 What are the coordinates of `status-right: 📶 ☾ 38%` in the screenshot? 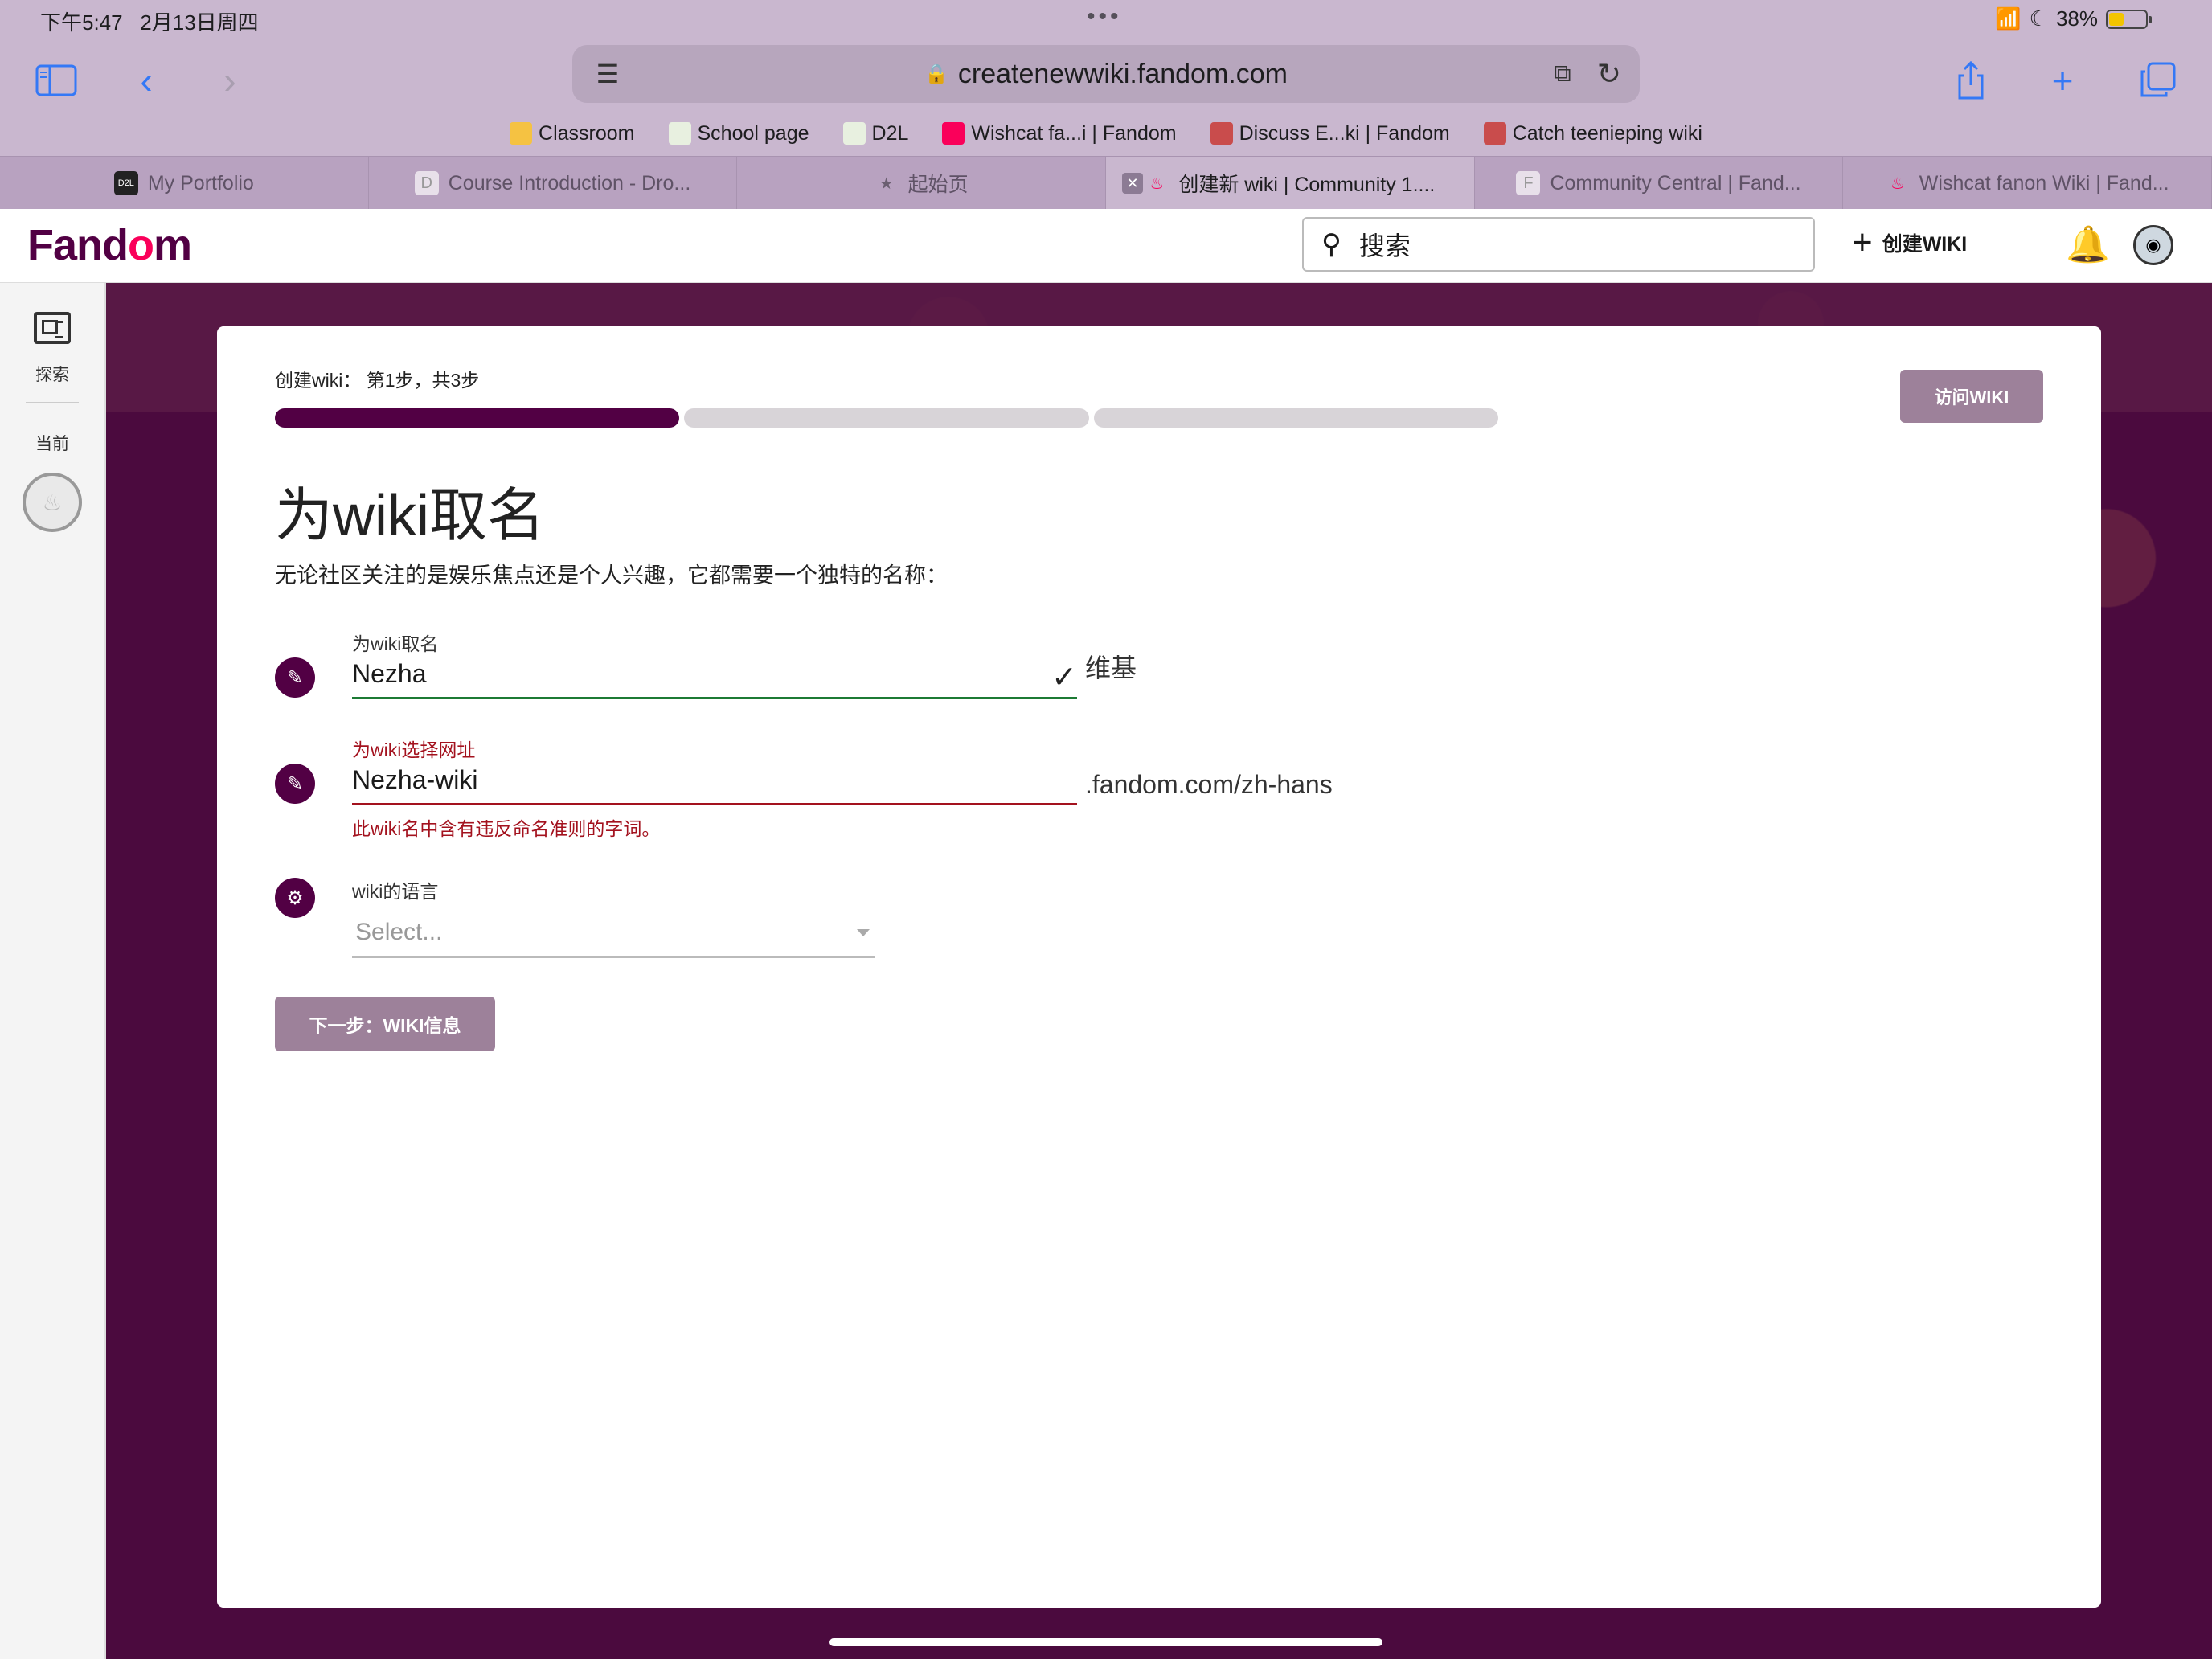 It's located at (2073, 18).